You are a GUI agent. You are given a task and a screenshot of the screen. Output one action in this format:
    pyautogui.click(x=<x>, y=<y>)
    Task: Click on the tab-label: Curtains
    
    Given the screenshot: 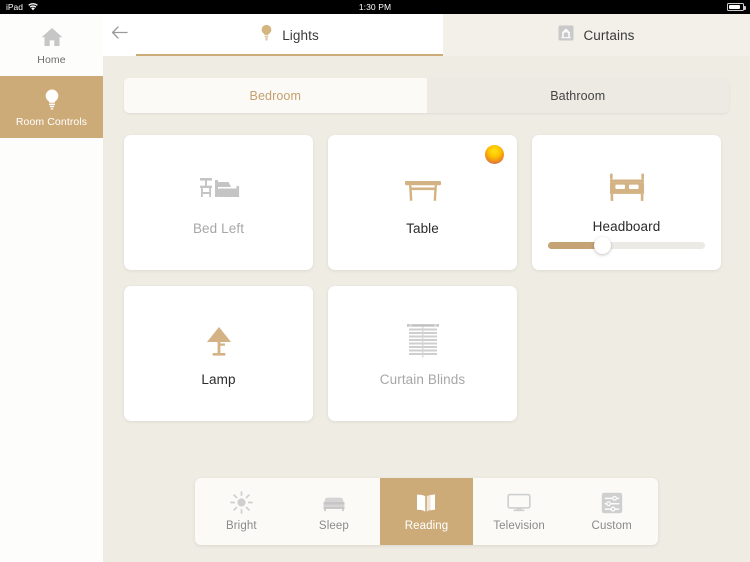 What is the action you would take?
    pyautogui.click(x=609, y=35)
    